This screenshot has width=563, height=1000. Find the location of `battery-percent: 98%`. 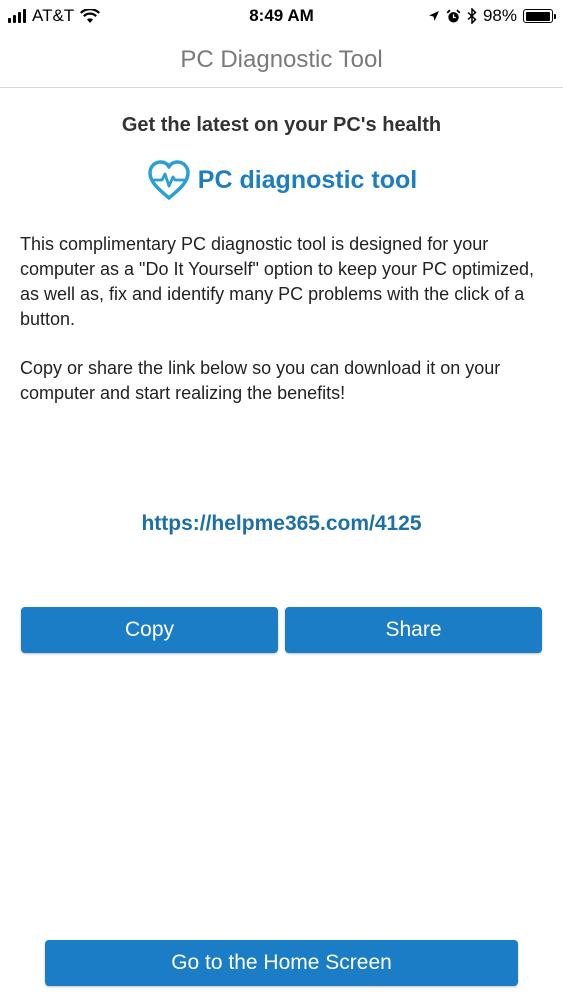

battery-percent: 98% is located at coordinates (499, 15).